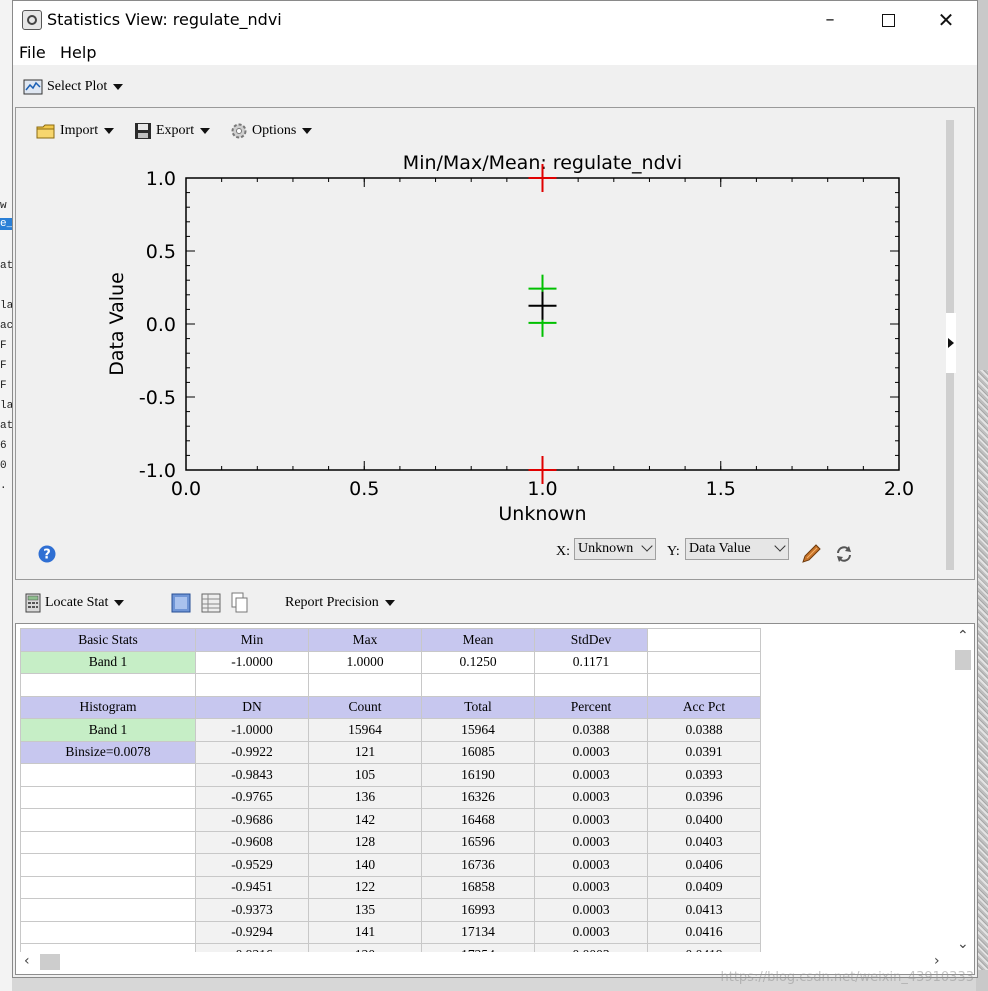  I want to click on table-cell: 0.0406, so click(704, 865).